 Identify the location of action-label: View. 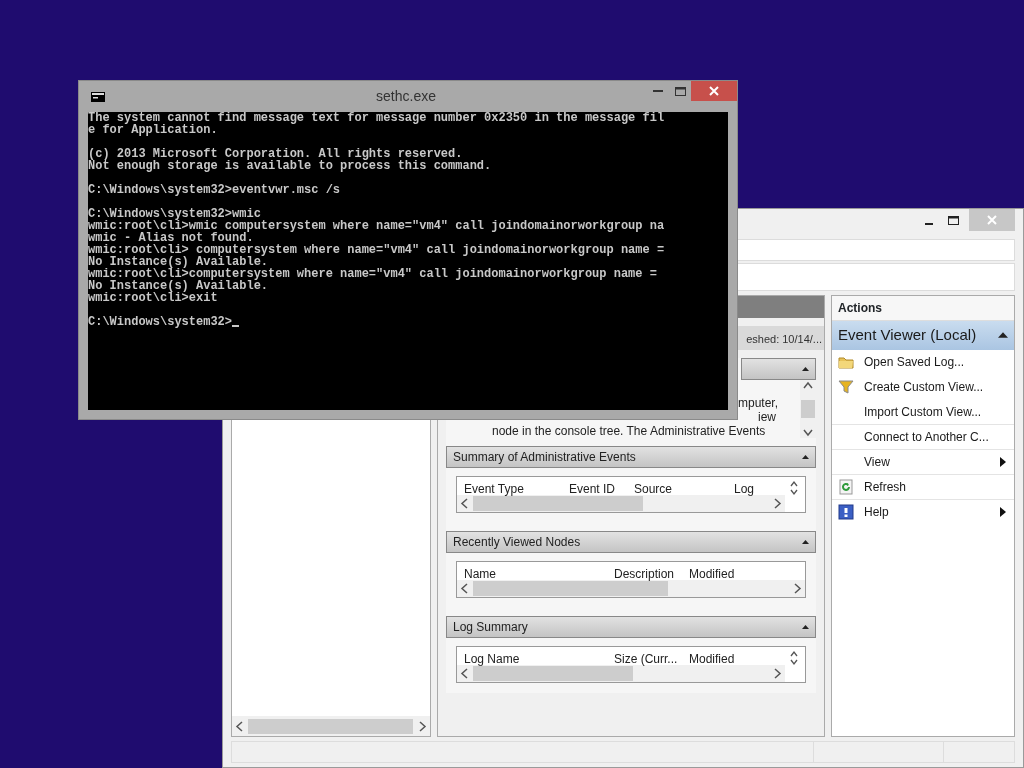
(877, 462).